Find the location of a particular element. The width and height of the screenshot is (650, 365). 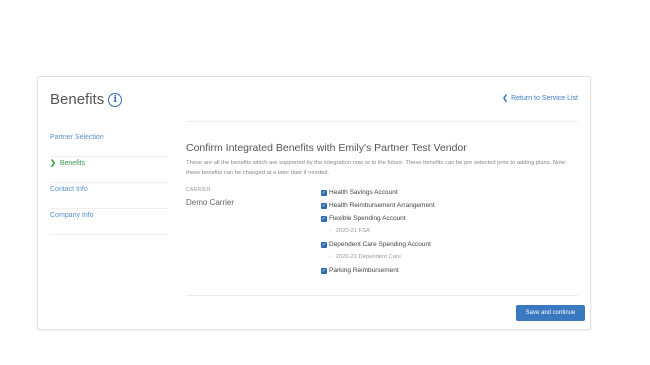

benefit-checkbox-hsa: ✓ Health Savings Account is located at coordinates (378, 192).